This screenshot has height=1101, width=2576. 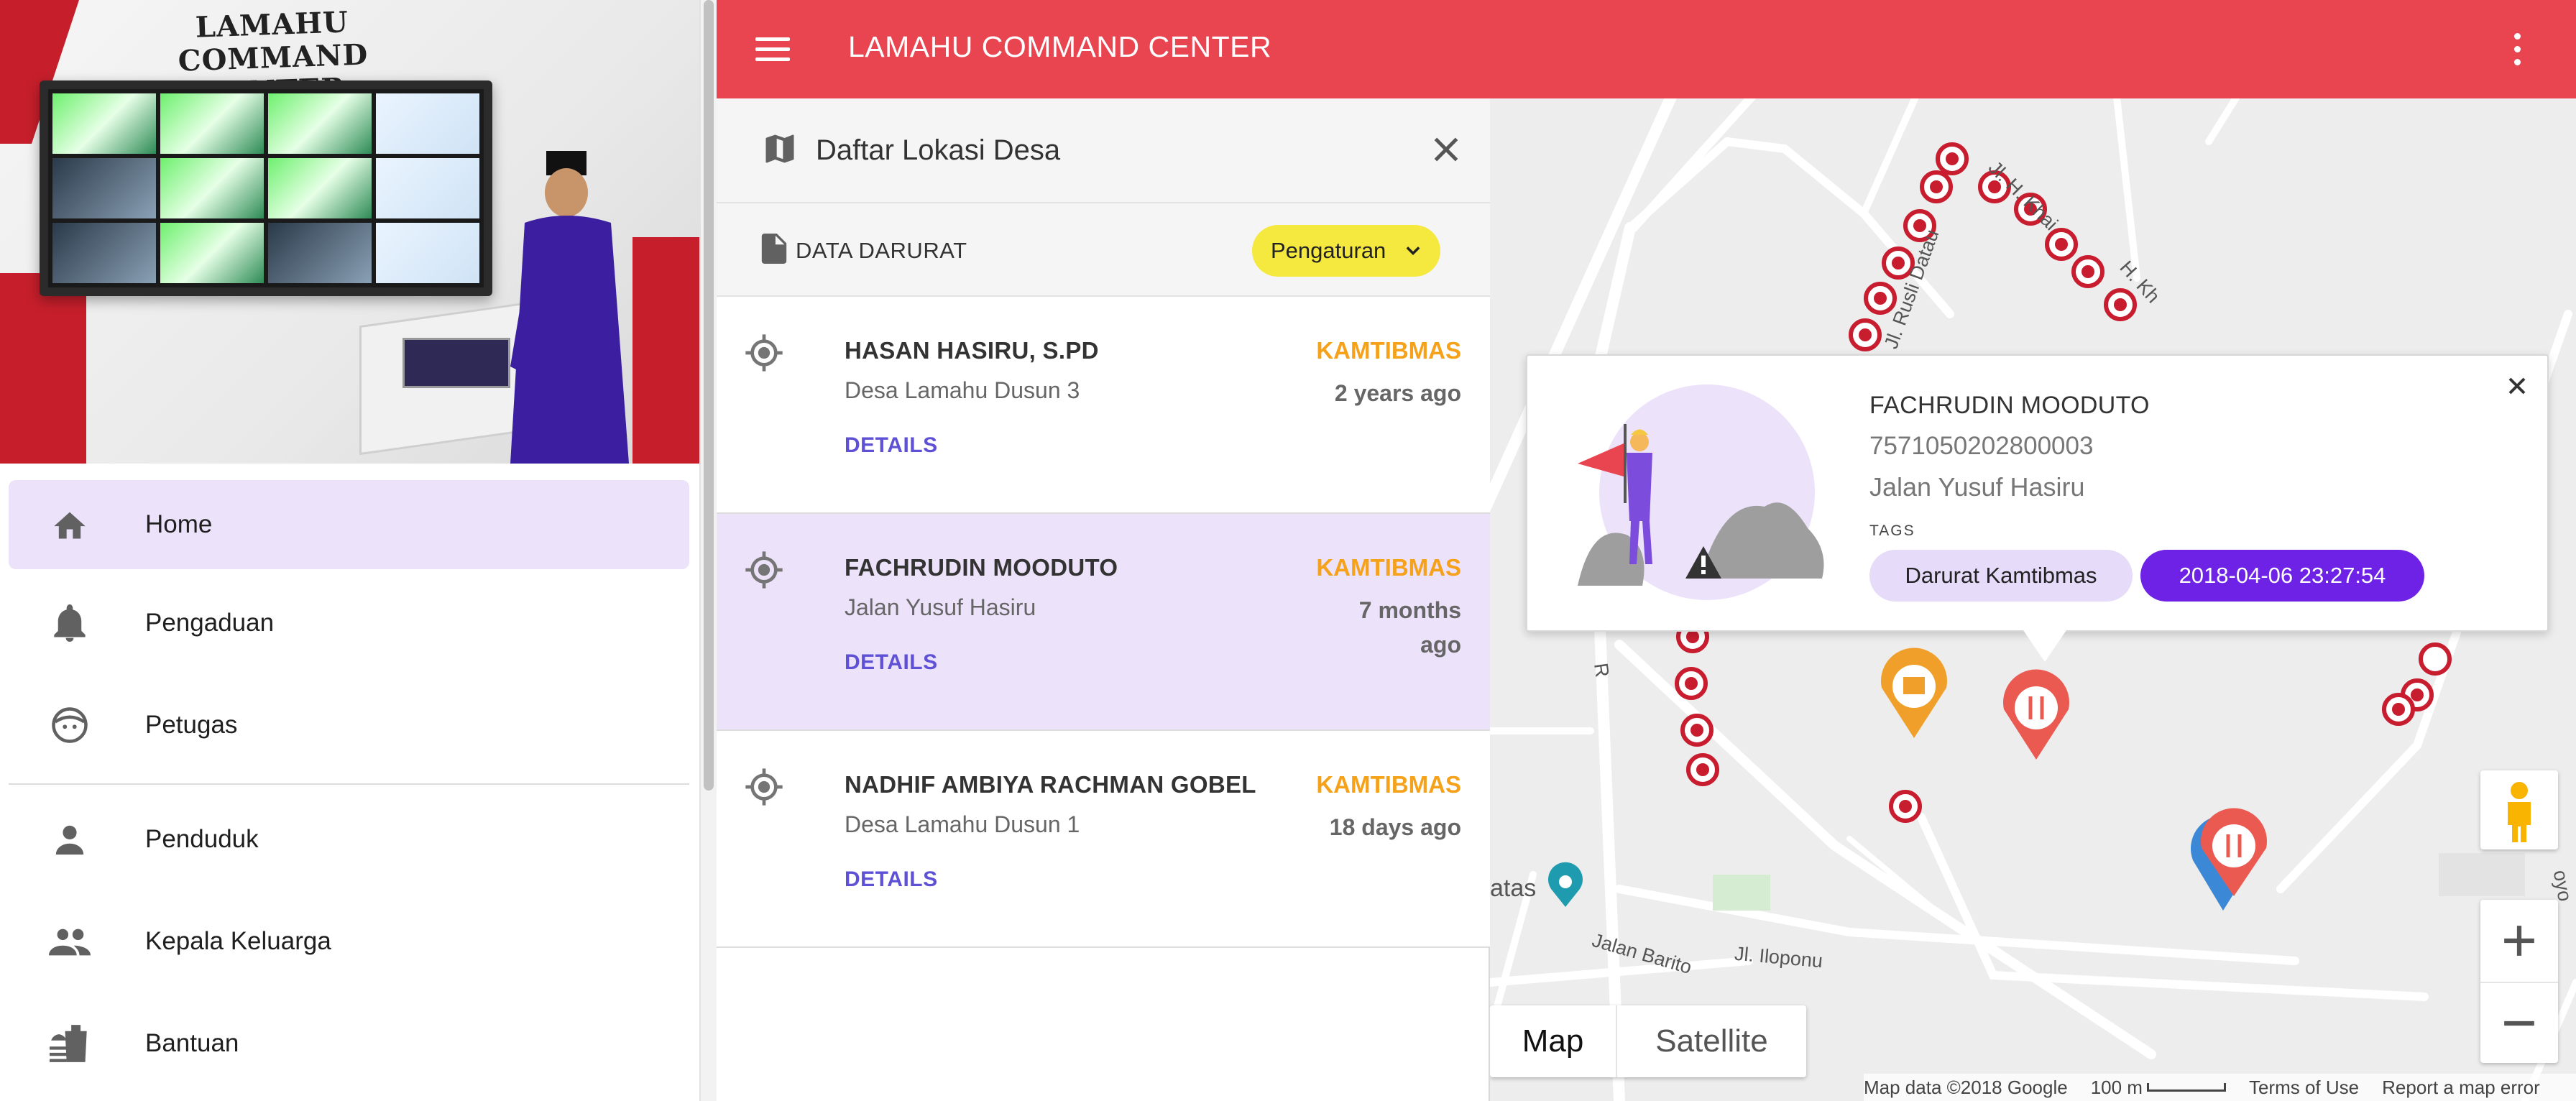 I want to click on scale-bar, so click(x=2186, y=1087).